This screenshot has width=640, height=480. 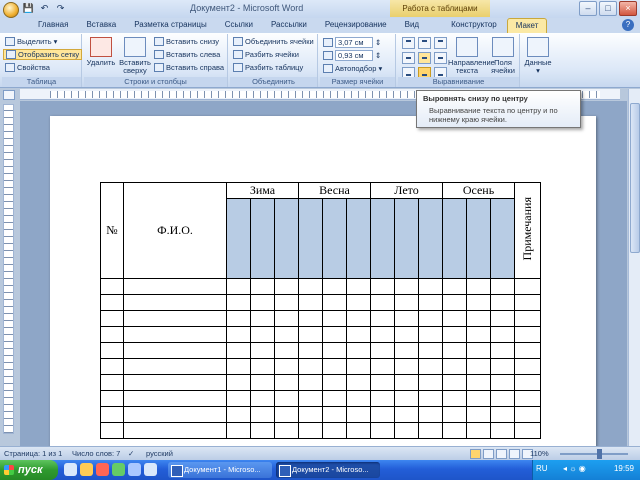 I want to click on insert-right-button: Вставить справа, so click(x=189, y=67).